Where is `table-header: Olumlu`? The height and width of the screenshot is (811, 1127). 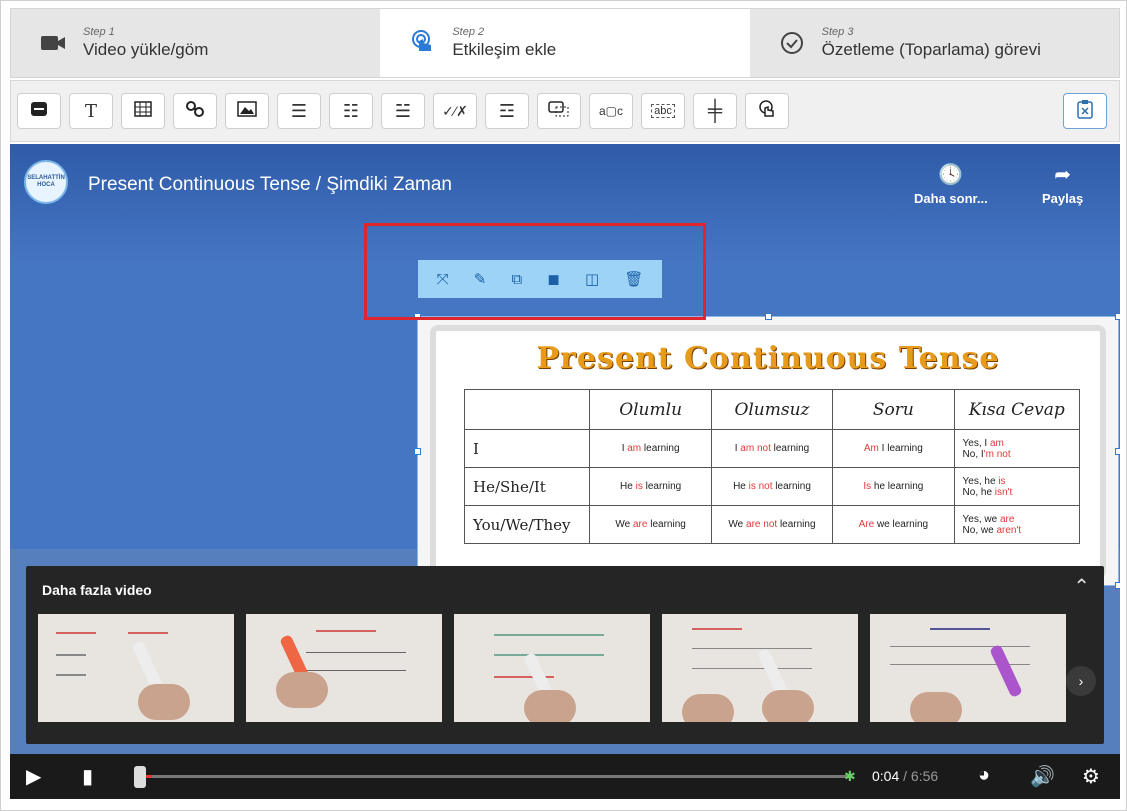 table-header: Olumlu is located at coordinates (650, 409).